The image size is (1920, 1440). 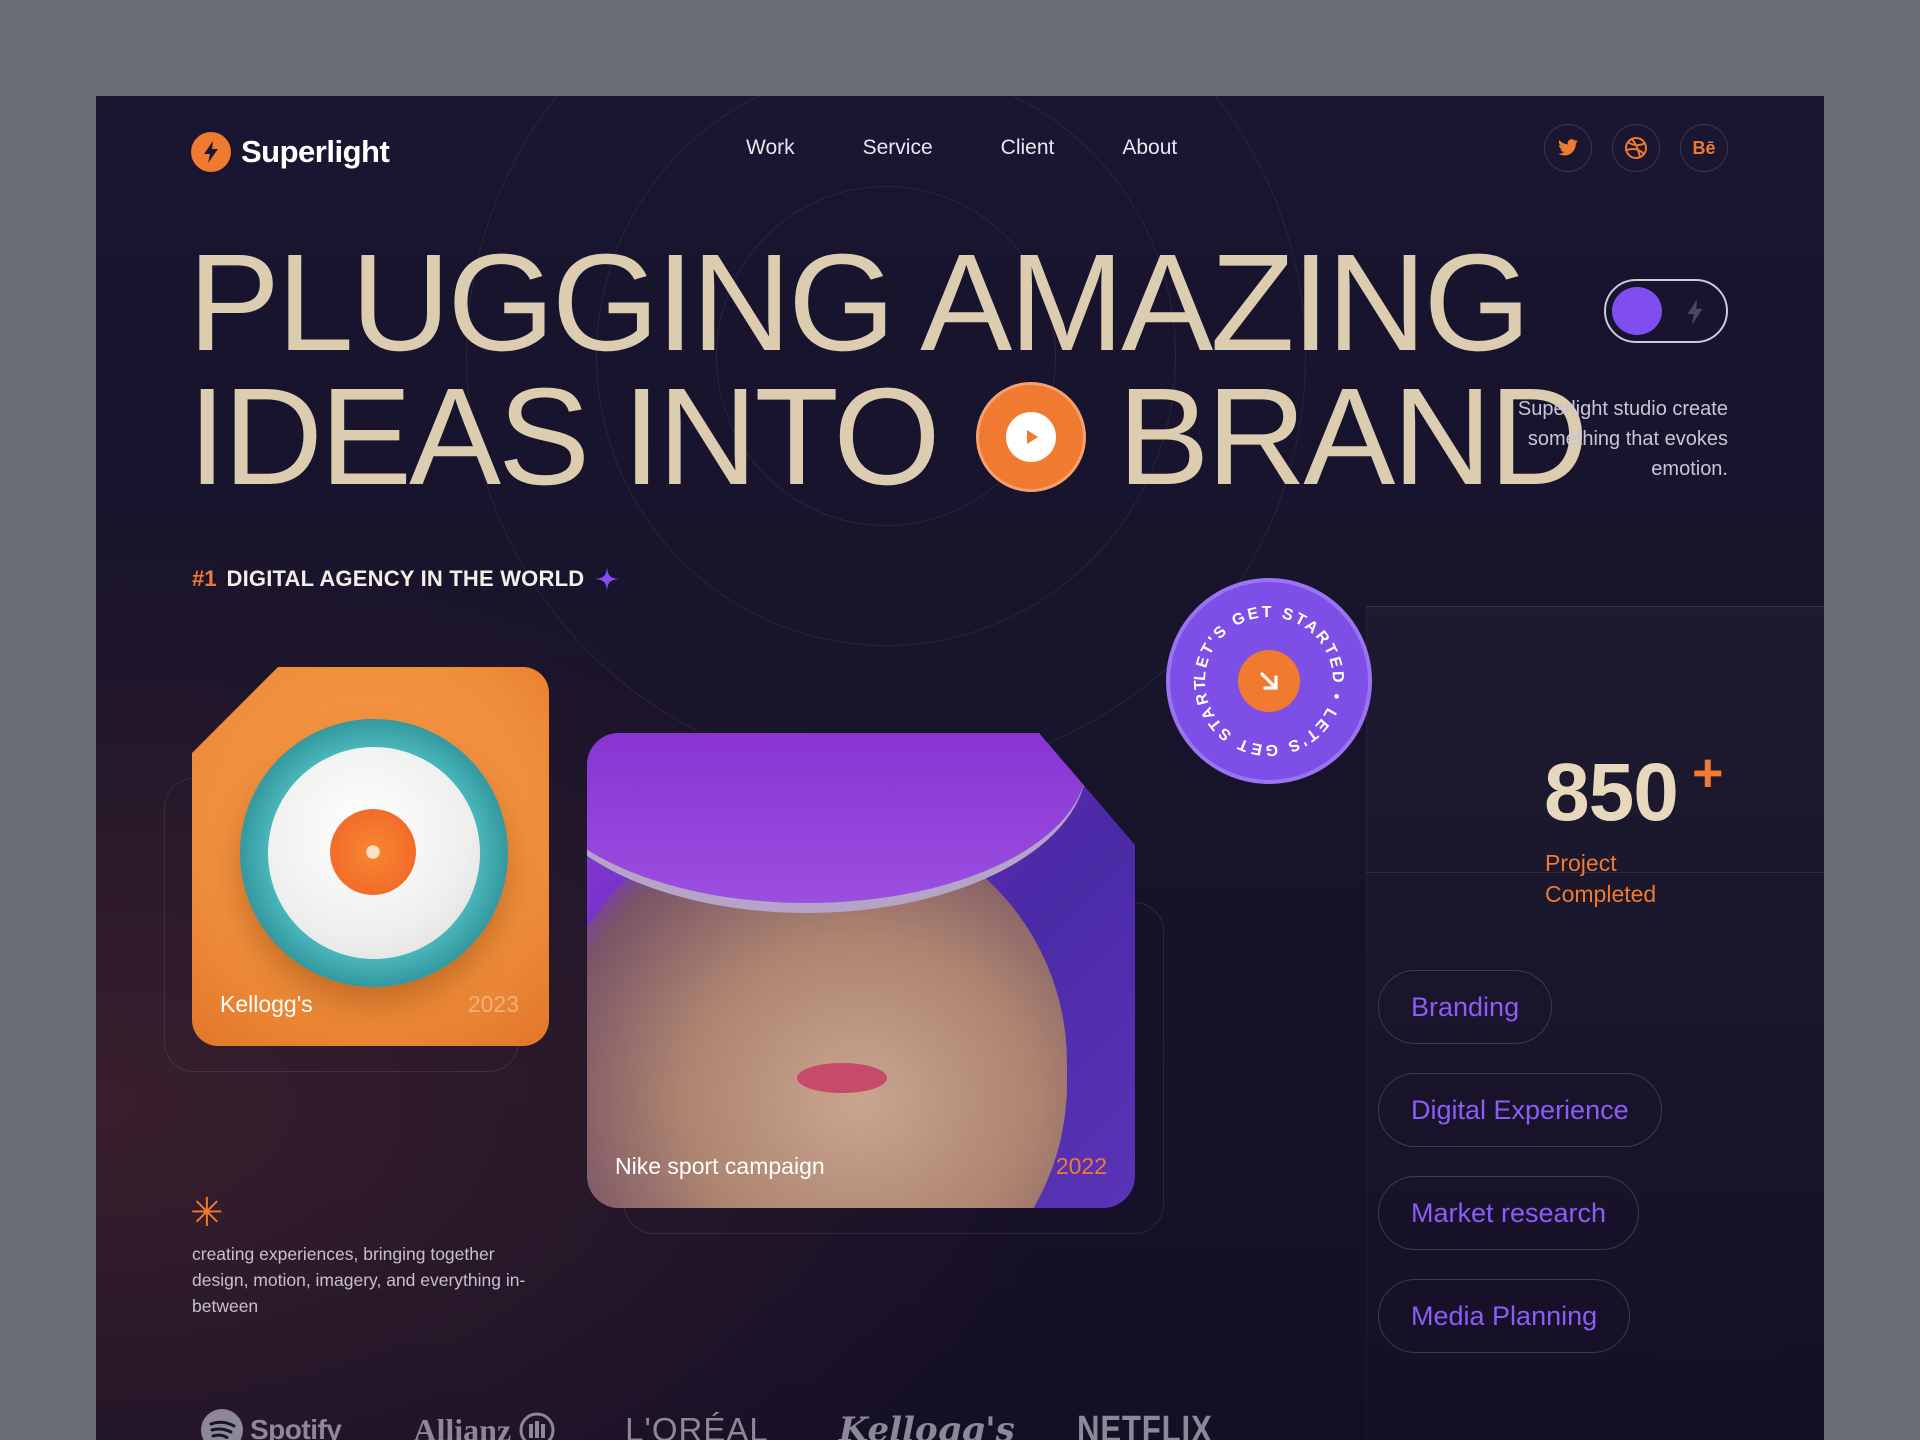 I want to click on client-logo-loreal: L'ORÉAL, so click(x=697, y=1425).